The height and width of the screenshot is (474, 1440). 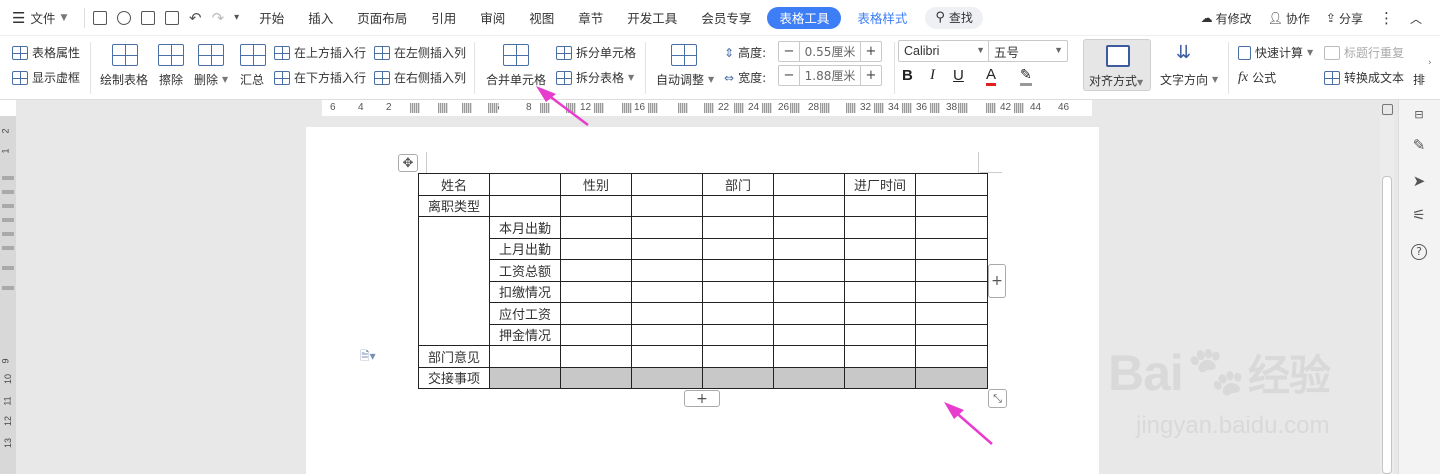 I want to click on scroll-collapse-icon, so click(x=1387, y=109).